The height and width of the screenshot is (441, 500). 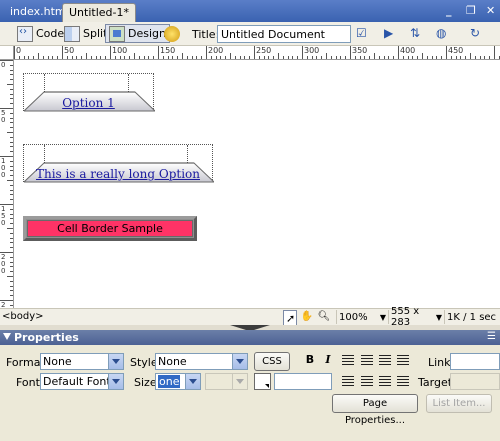 What do you see at coordinates (490, 10) in the screenshot?
I see `close-icon: ✕` at bounding box center [490, 10].